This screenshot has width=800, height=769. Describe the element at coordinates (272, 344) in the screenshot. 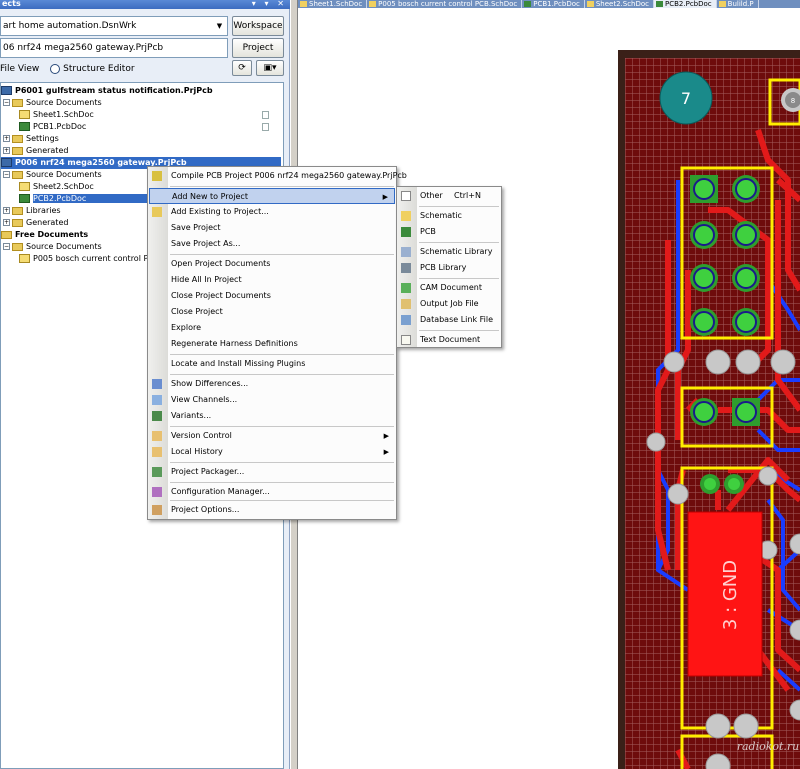

I see `menu-regenerate-harness: Regenerate Harness Definitions` at that location.